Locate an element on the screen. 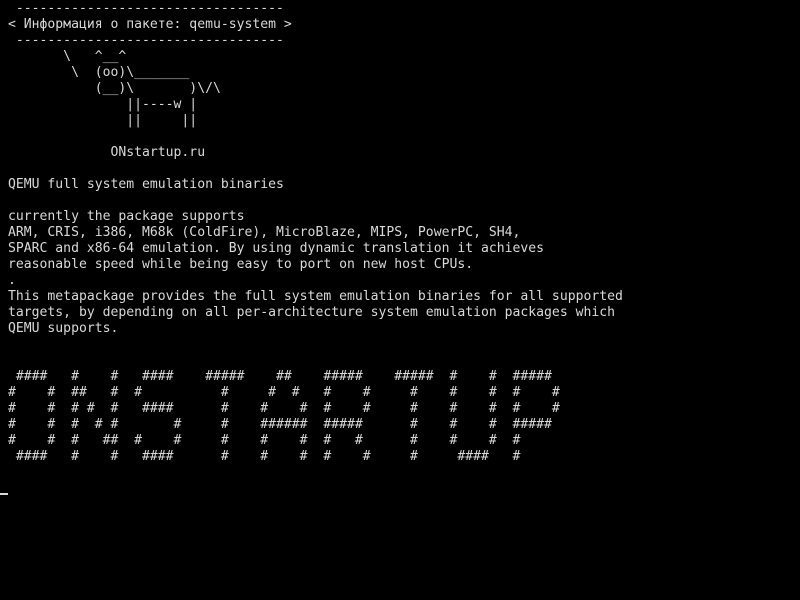 The height and width of the screenshot is (600, 800). description-line: currently the package supports is located at coordinates (126, 216).